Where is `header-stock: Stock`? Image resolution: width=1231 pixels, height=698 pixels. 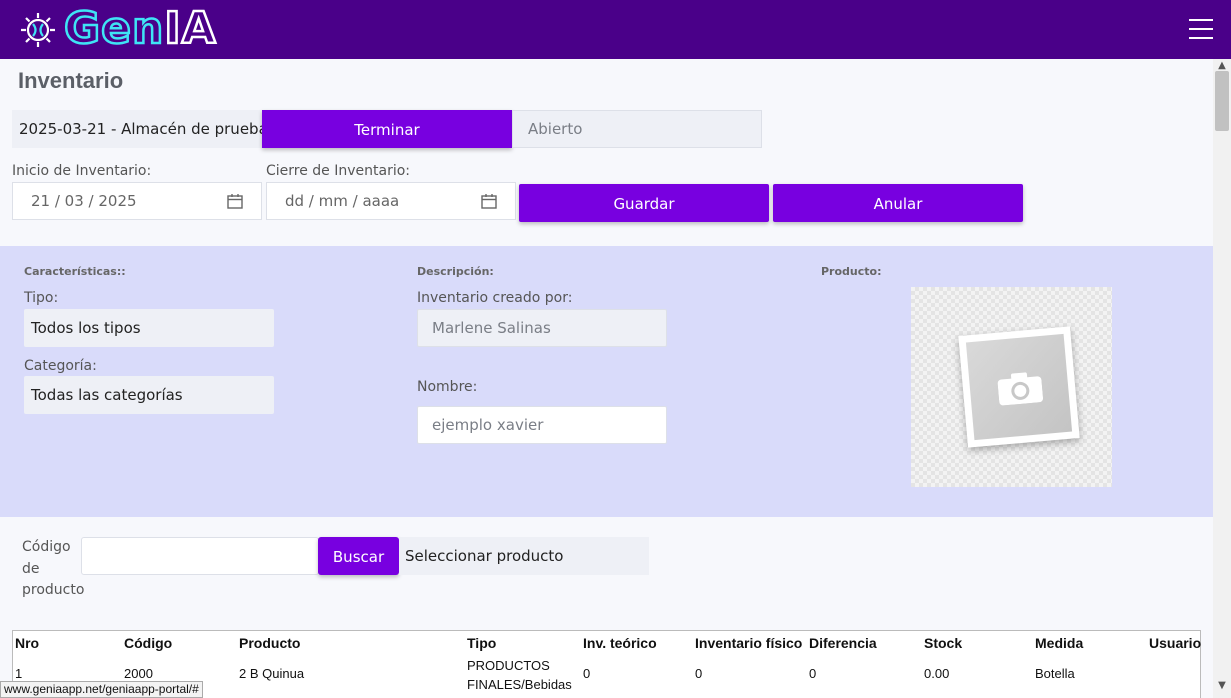 header-stock: Stock is located at coordinates (943, 643).